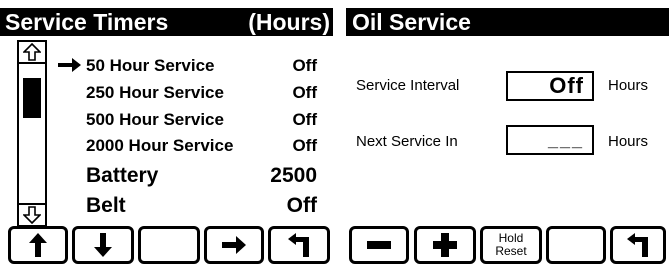 This screenshot has height=265, width=669. Describe the element at coordinates (628, 141) in the screenshot. I see `next-service-unit: Hours` at that location.